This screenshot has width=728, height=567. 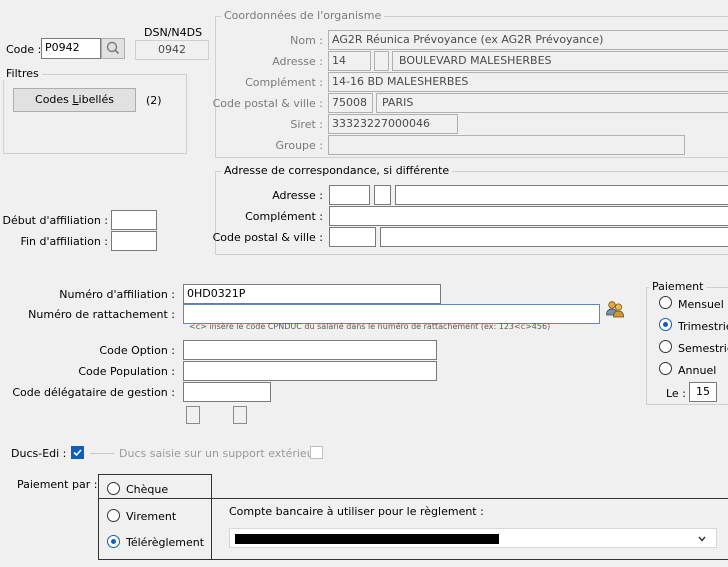 I want to click on users-icon, so click(x=615, y=309).